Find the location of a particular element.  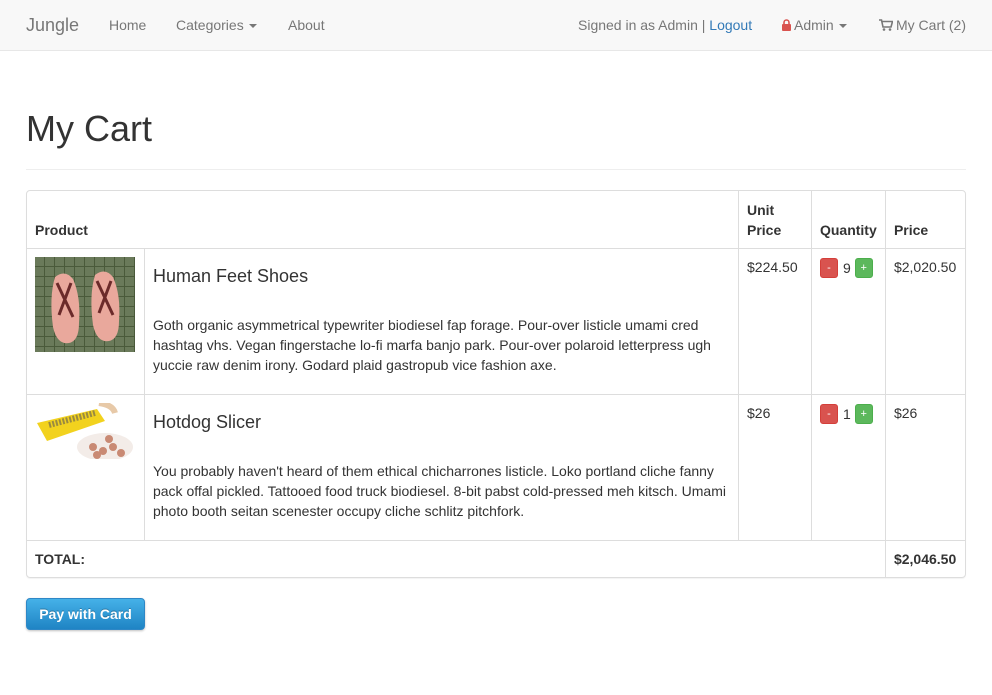

quantity-cell: -9 + is located at coordinates (847, 321).